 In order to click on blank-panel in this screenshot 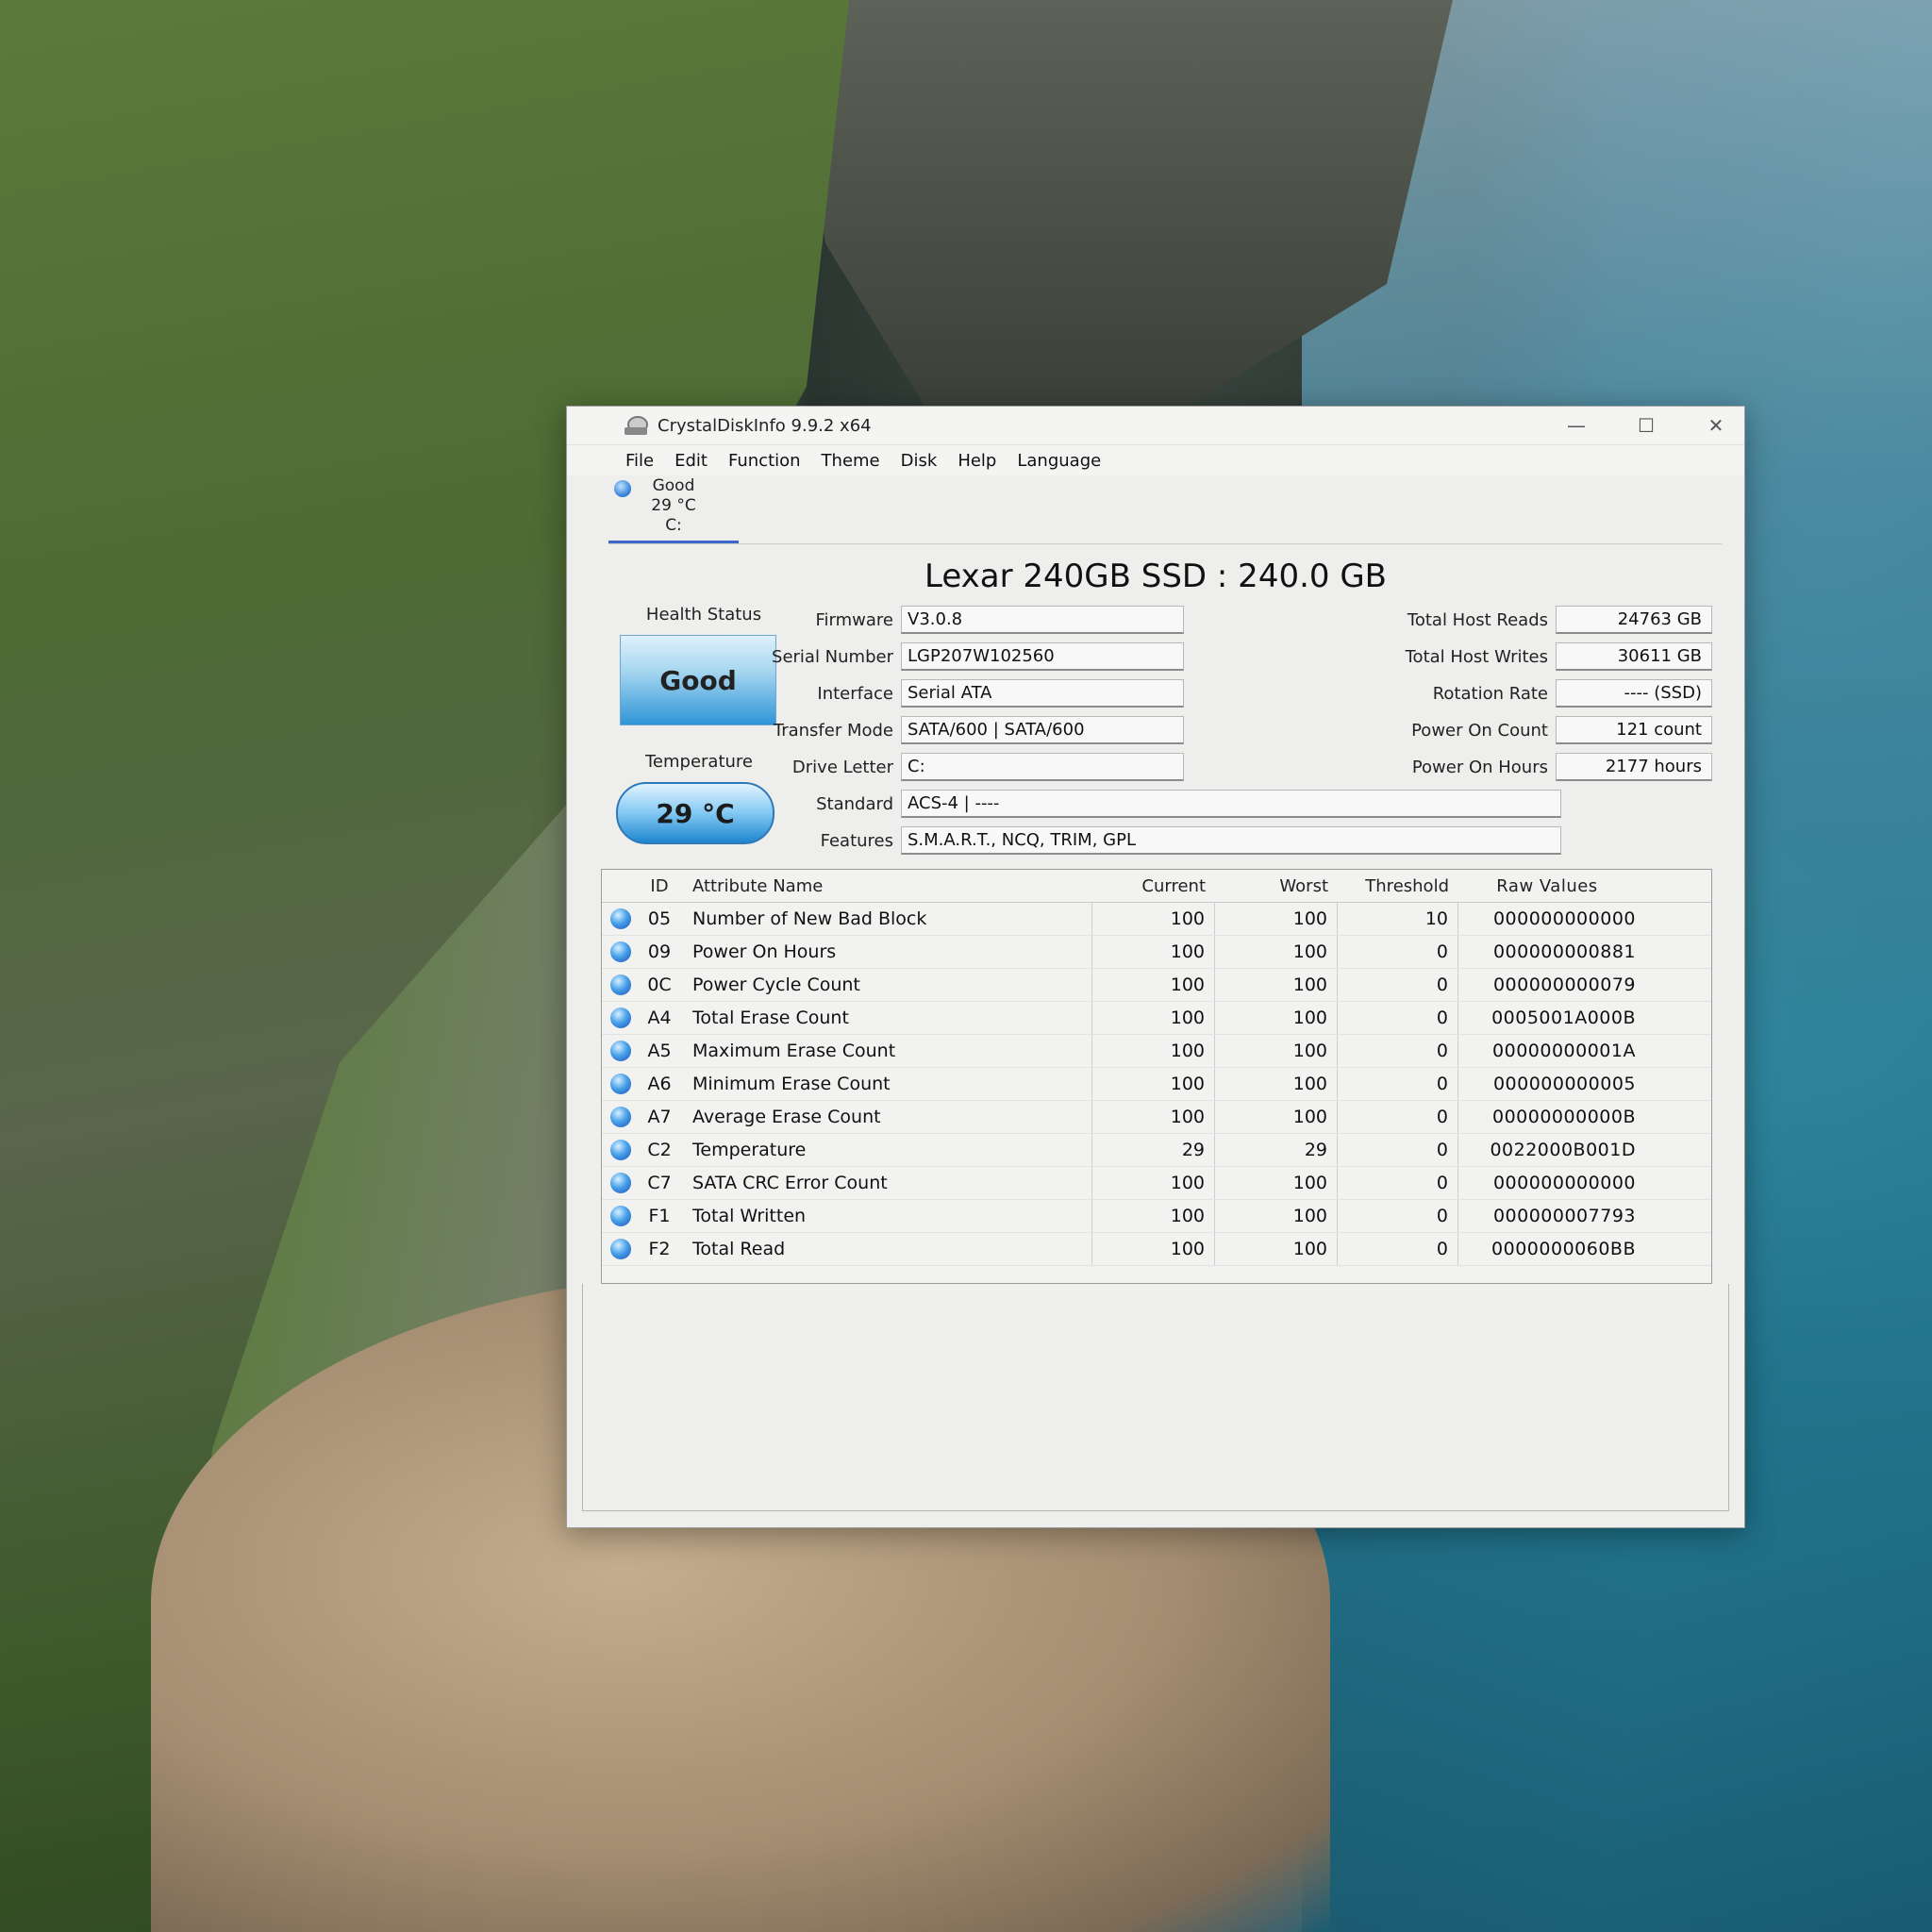, I will do `click(1155, 1397)`.